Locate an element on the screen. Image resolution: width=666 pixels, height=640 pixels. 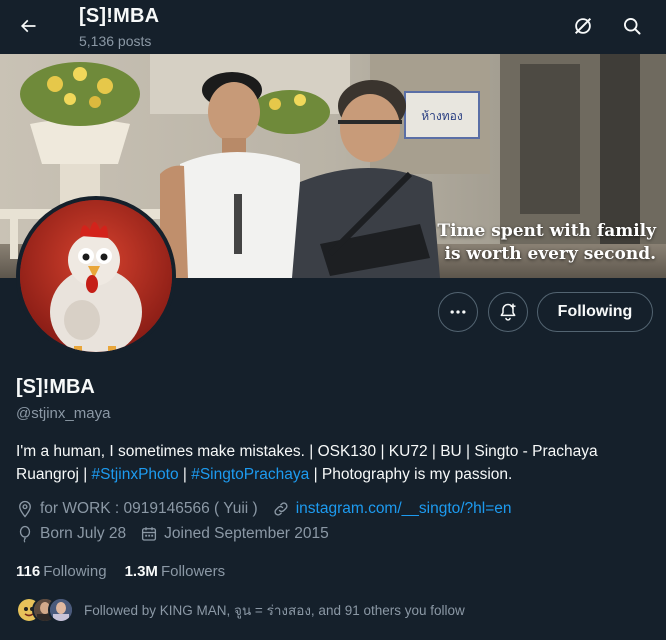
search-icon is located at coordinates (632, 26).